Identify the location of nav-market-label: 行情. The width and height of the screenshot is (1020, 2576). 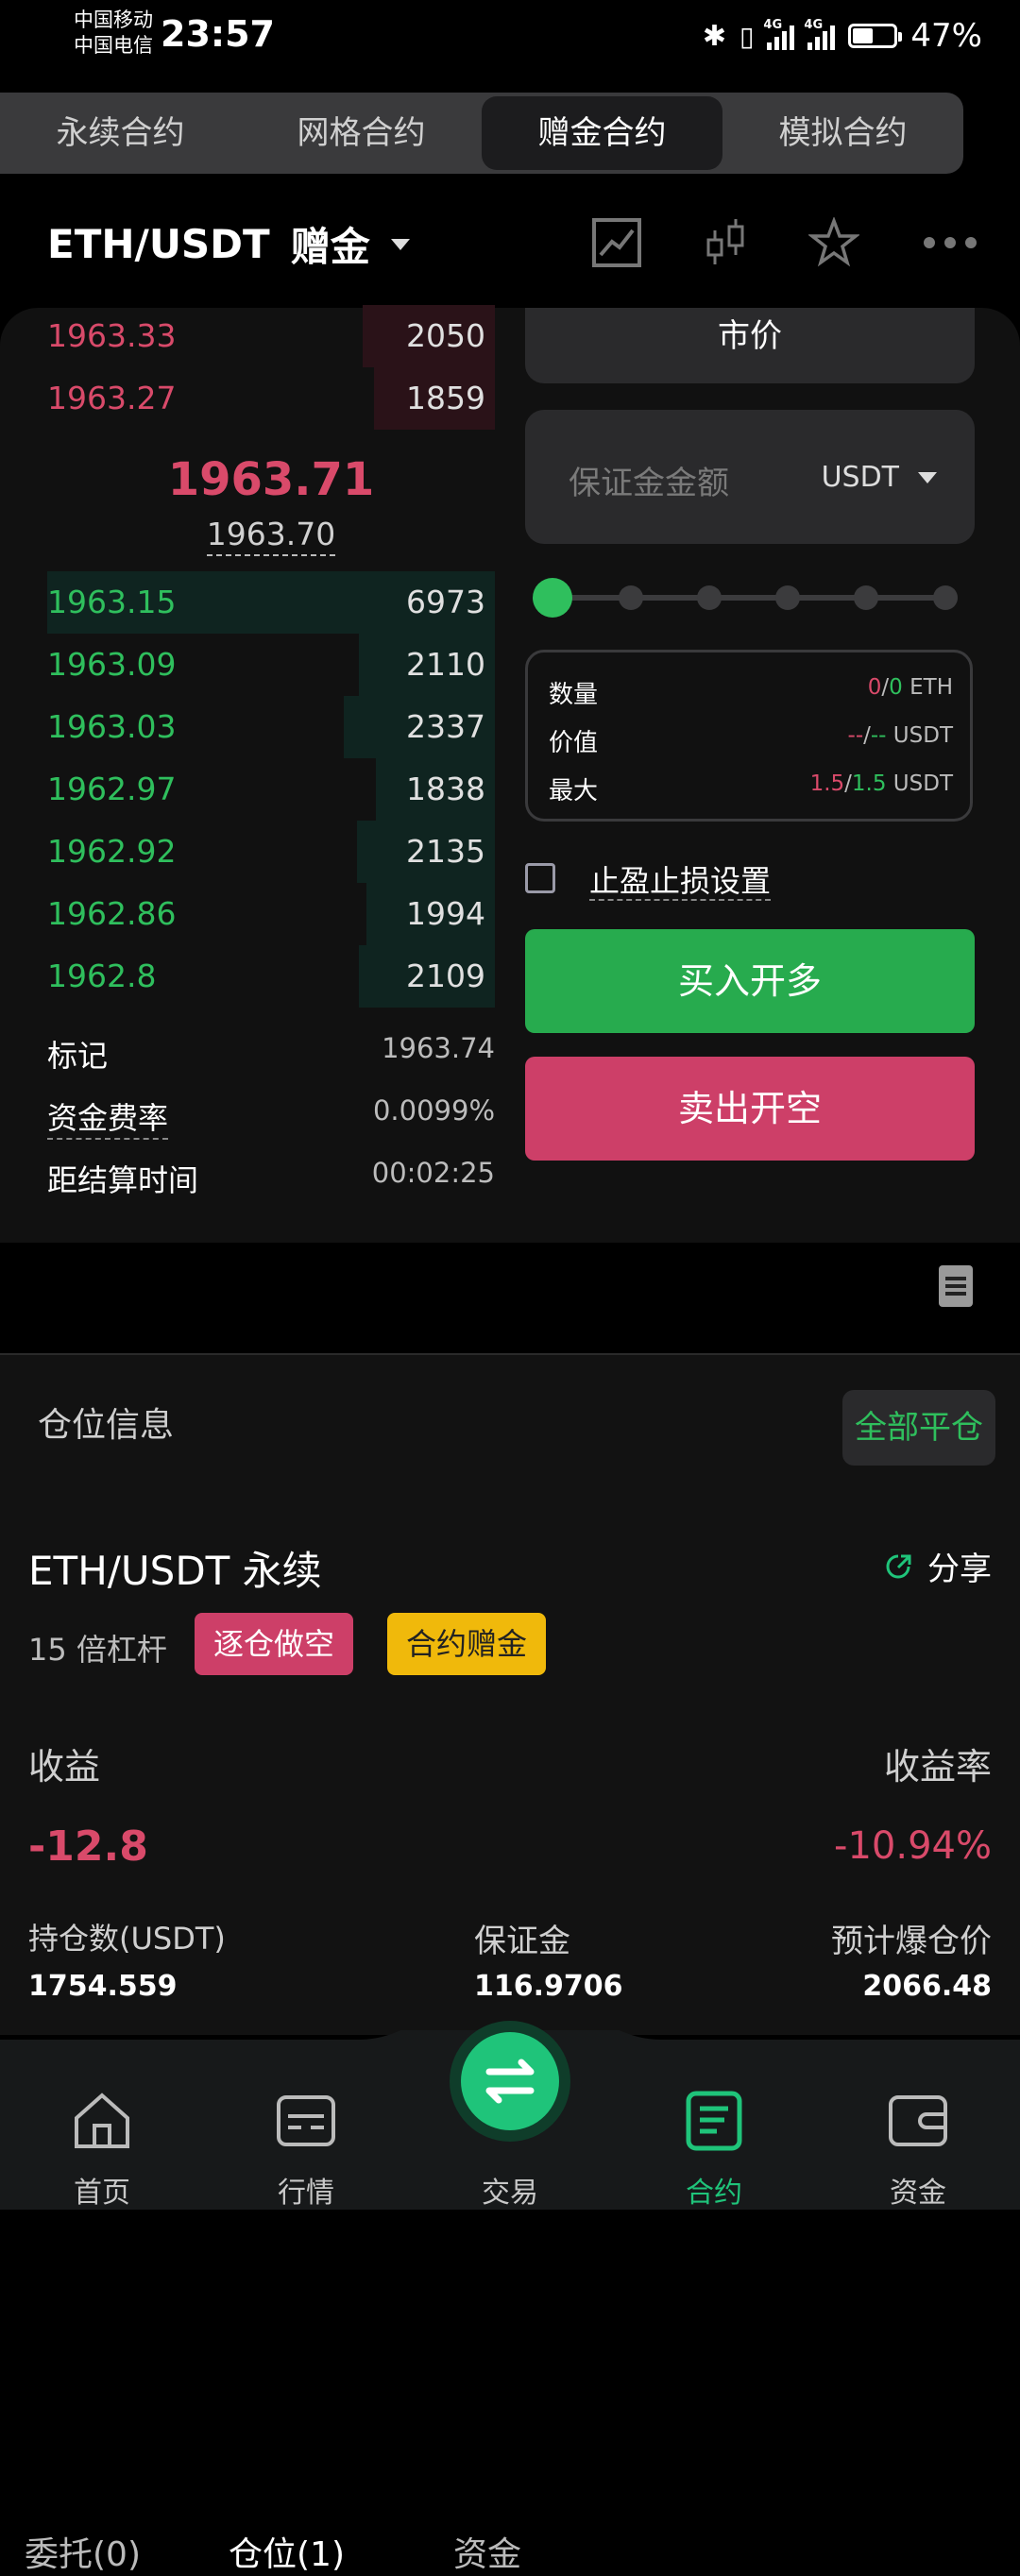
(306, 2193).